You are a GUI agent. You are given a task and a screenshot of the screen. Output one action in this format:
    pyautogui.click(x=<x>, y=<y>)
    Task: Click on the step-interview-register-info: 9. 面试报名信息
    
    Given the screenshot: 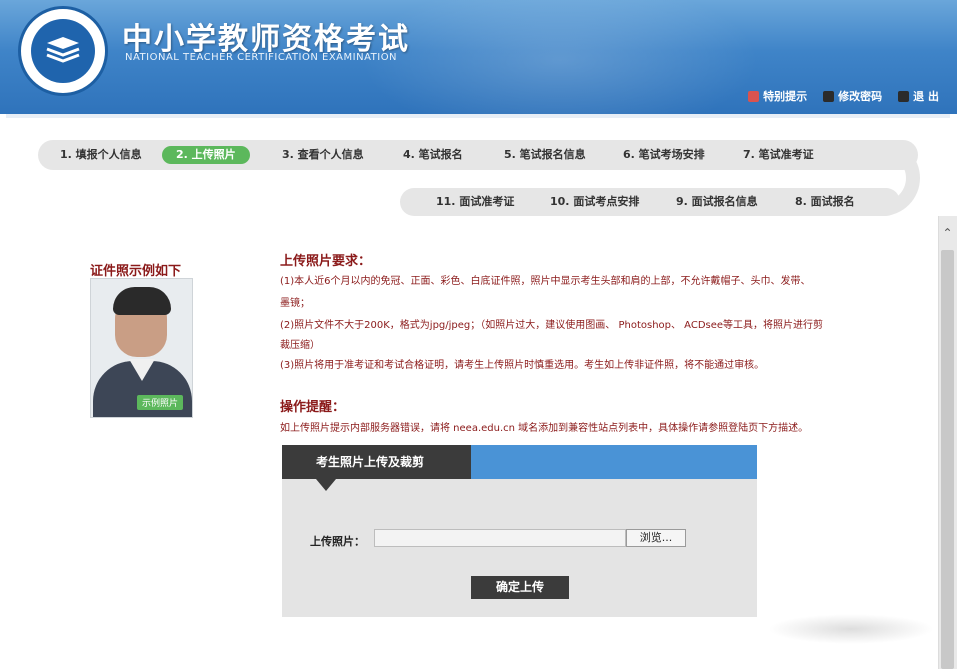 What is the action you would take?
    pyautogui.click(x=717, y=202)
    